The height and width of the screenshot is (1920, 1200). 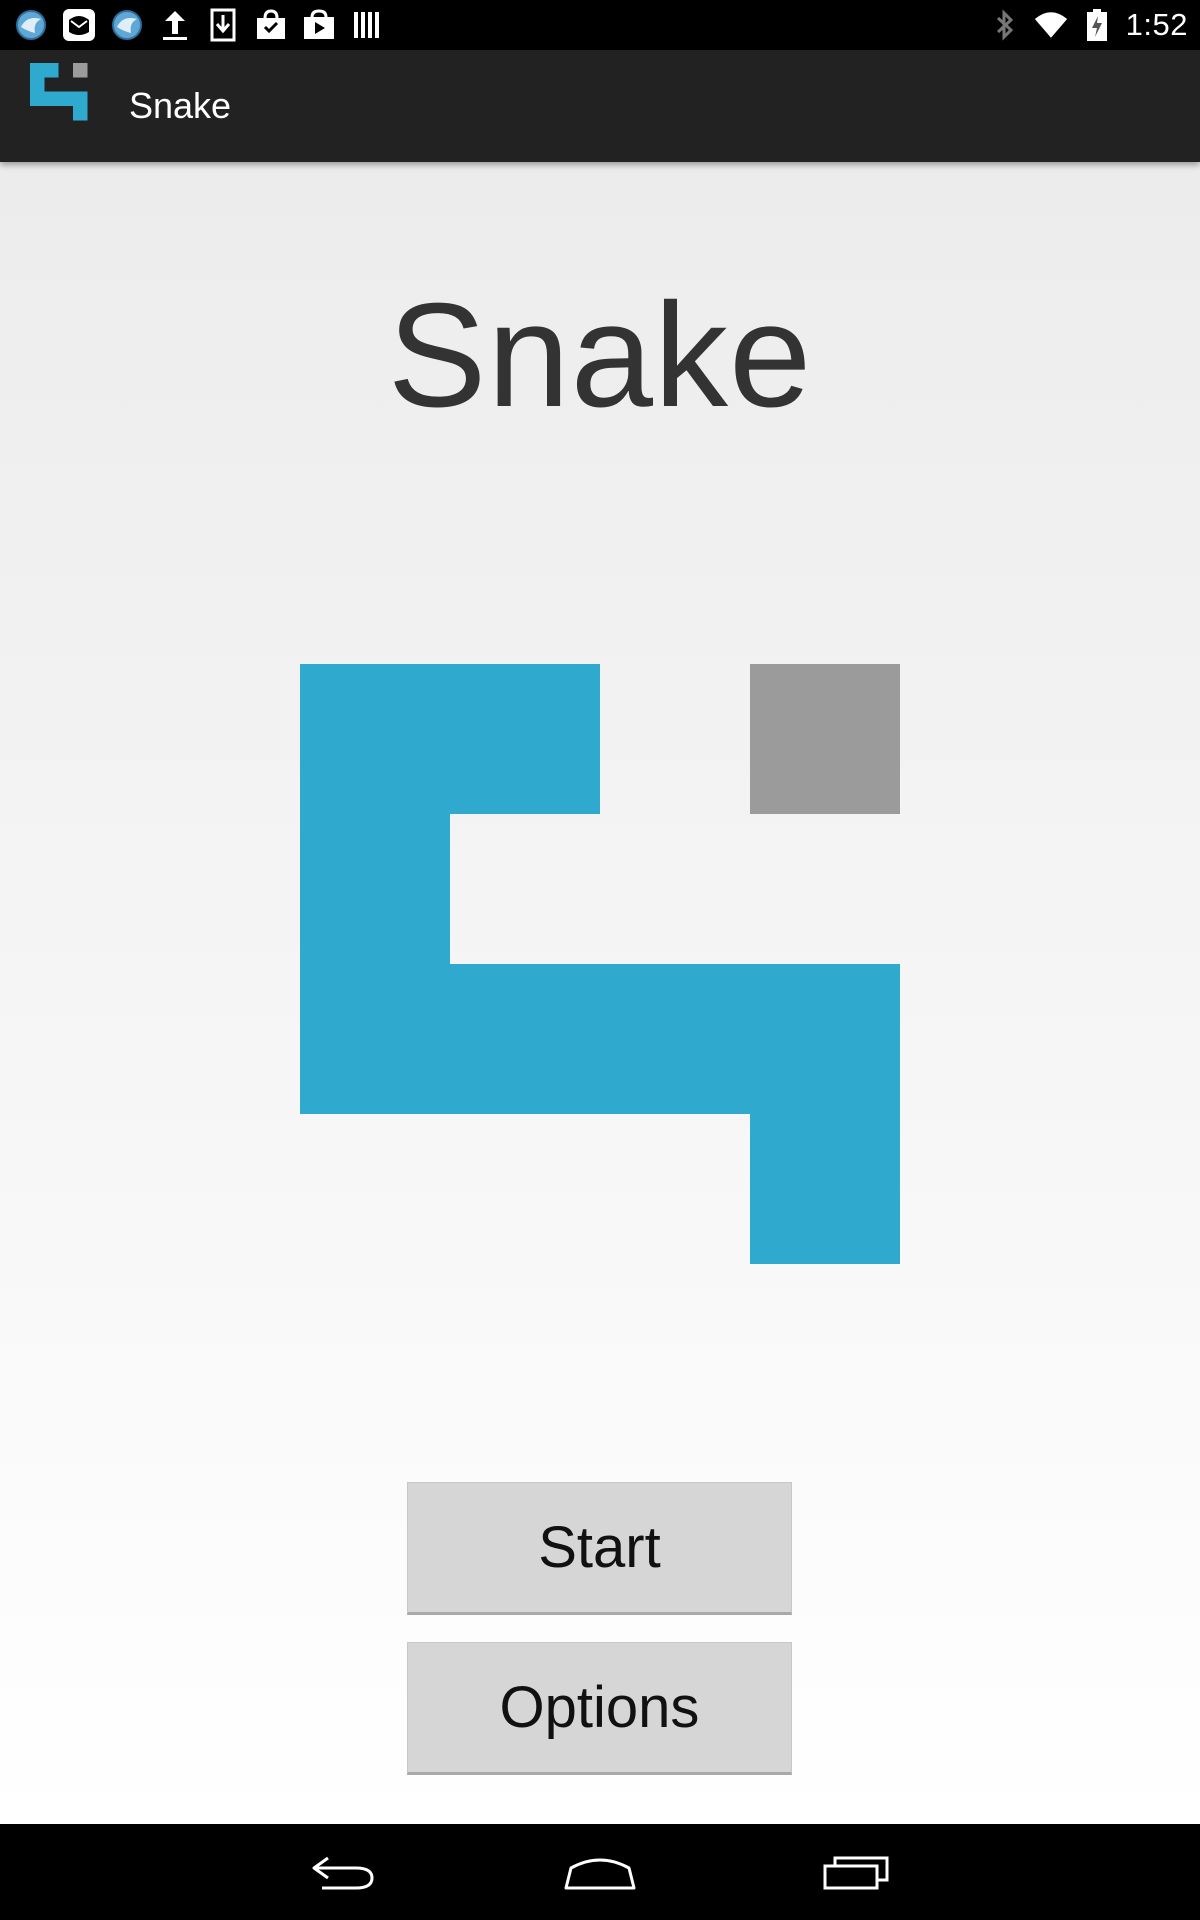 What do you see at coordinates (600, 25) in the screenshot?
I see `status-bar: 1:52` at bounding box center [600, 25].